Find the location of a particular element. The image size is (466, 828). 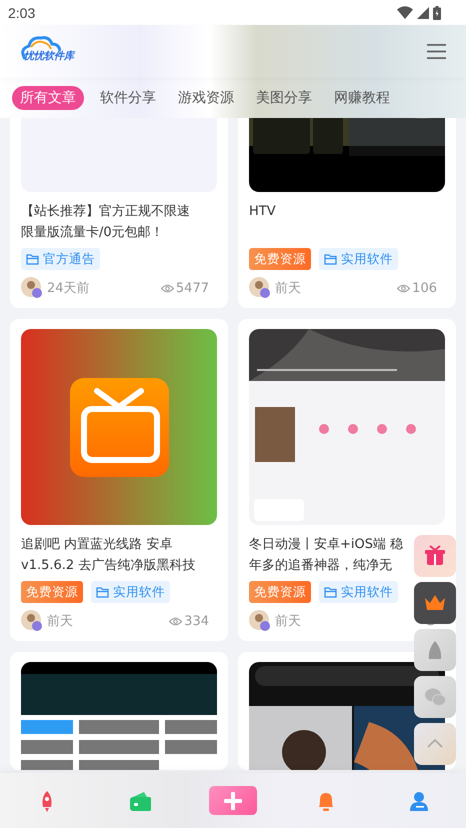

category-tab: 网赚教程 is located at coordinates (362, 98).